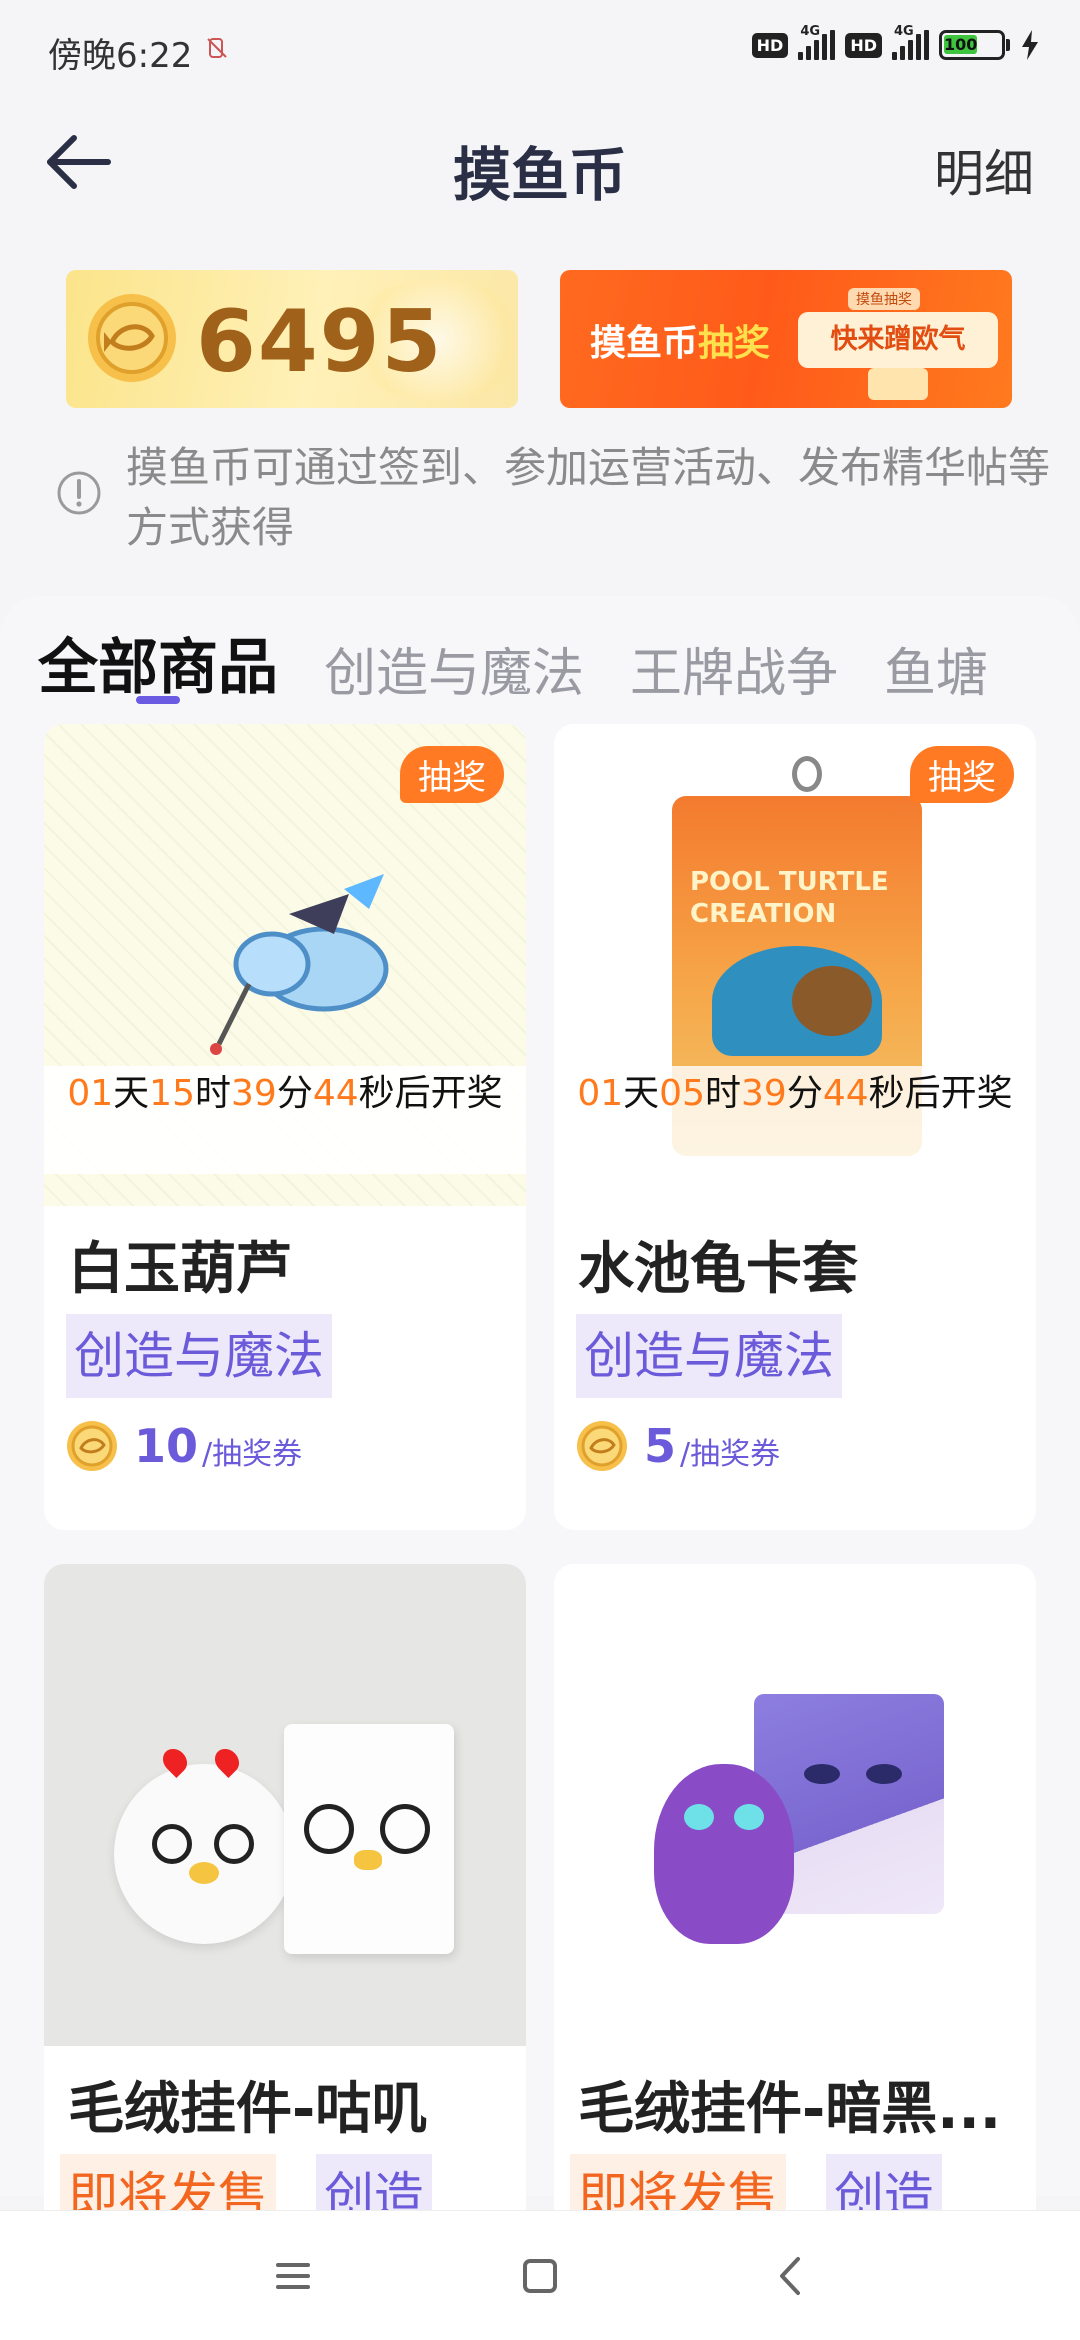 This screenshot has height=2340, width=1080. Describe the element at coordinates (810, 31) in the screenshot. I see `network-label: 4G` at that location.